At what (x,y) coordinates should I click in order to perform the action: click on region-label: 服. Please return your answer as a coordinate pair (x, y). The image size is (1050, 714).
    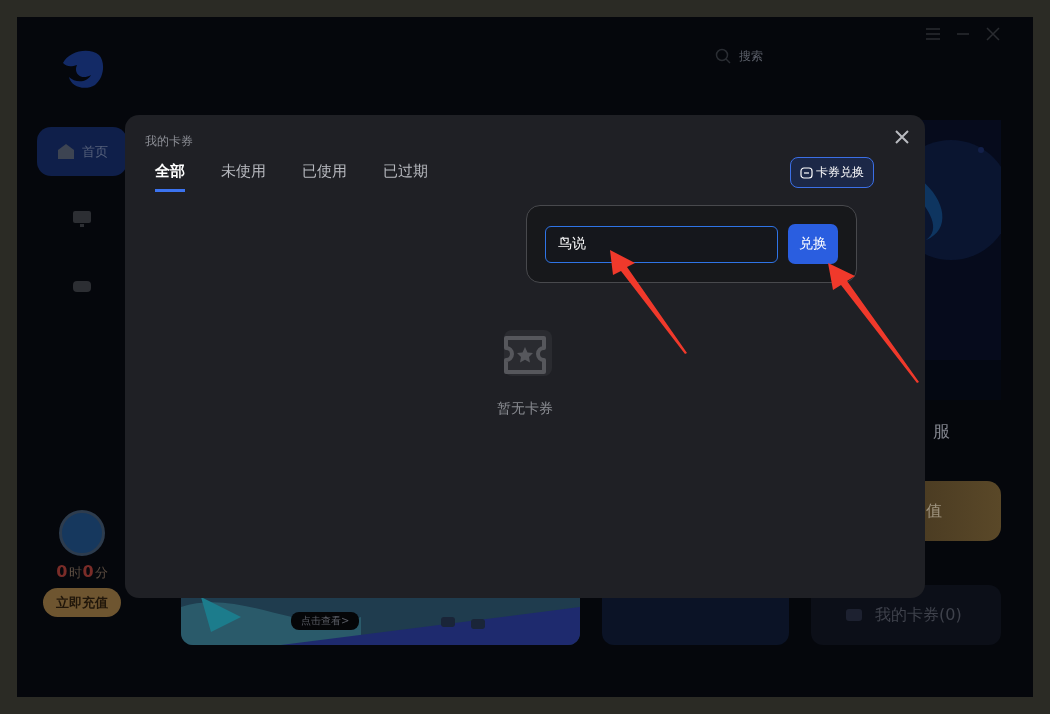
    Looking at the image, I should click on (941, 431).